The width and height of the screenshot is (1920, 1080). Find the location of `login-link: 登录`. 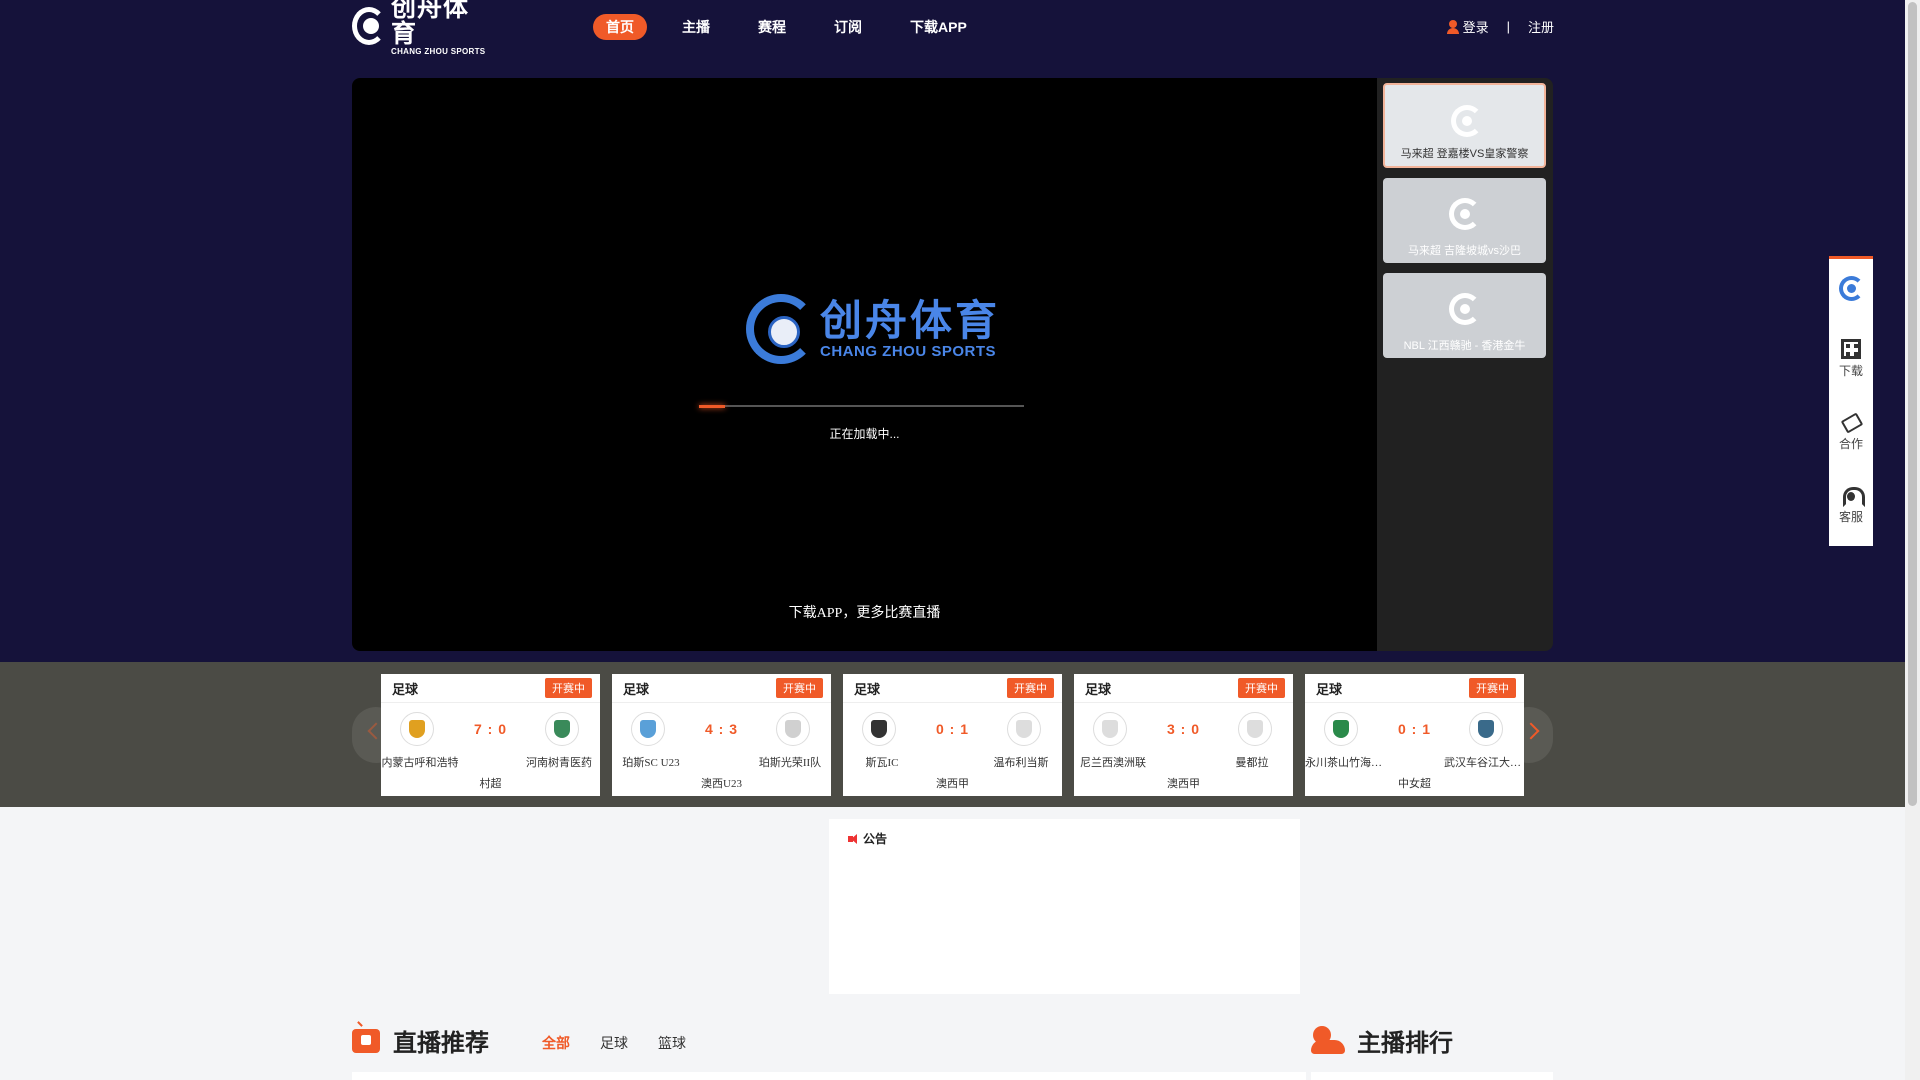

login-link: 登录 is located at coordinates (1476, 26).